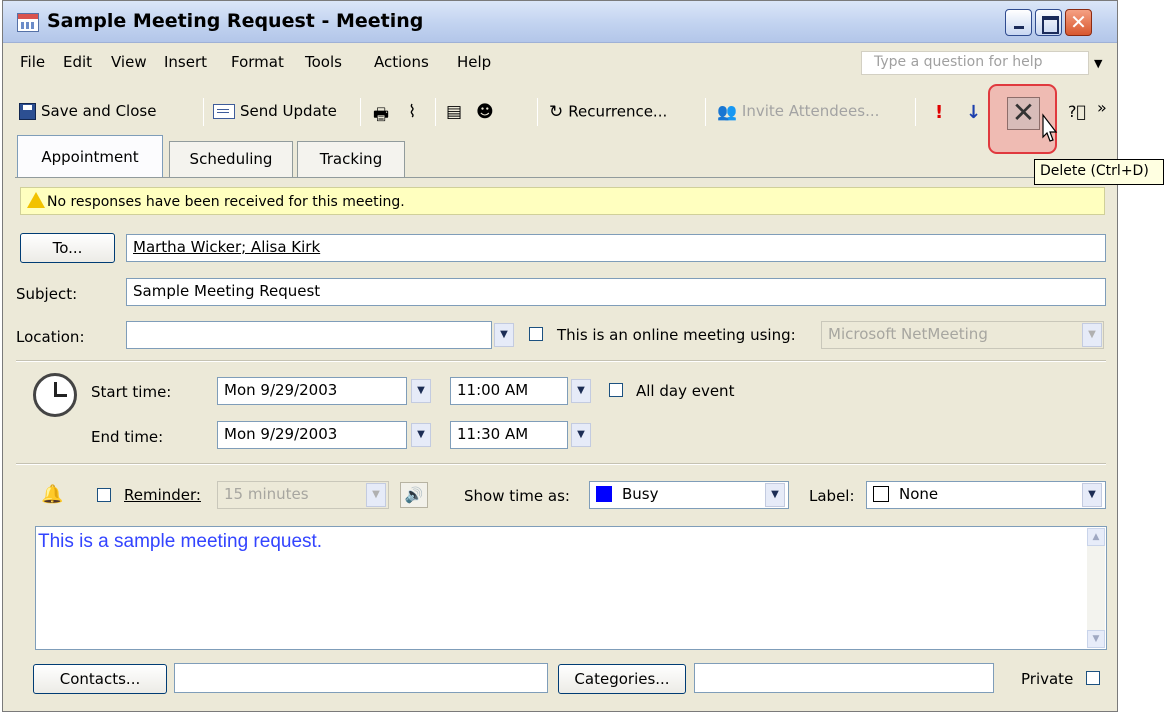  What do you see at coordinates (77, 62) in the screenshot?
I see `menu-edit: Edit` at bounding box center [77, 62].